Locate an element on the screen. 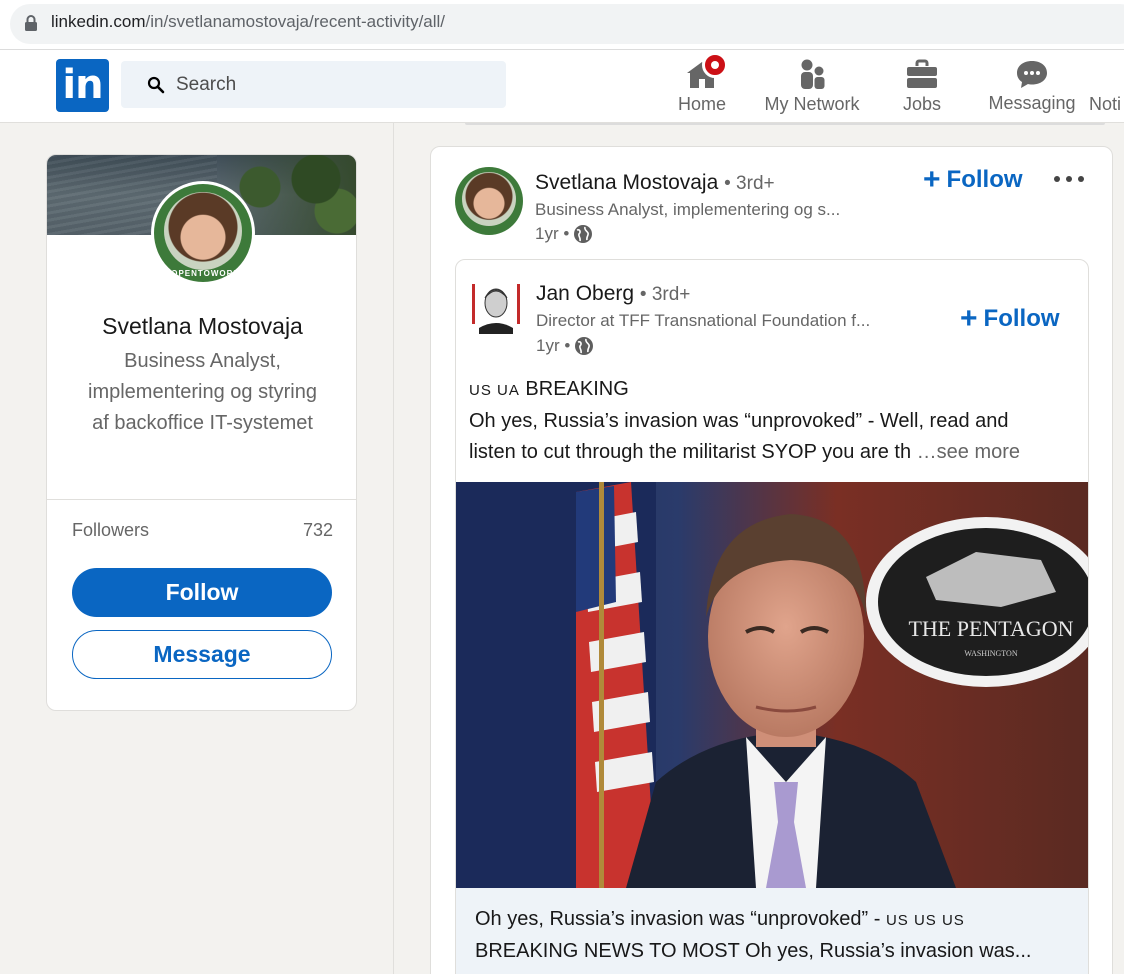 The height and width of the screenshot is (974, 1124). nav-messaging: Messaging is located at coordinates (1032, 86).